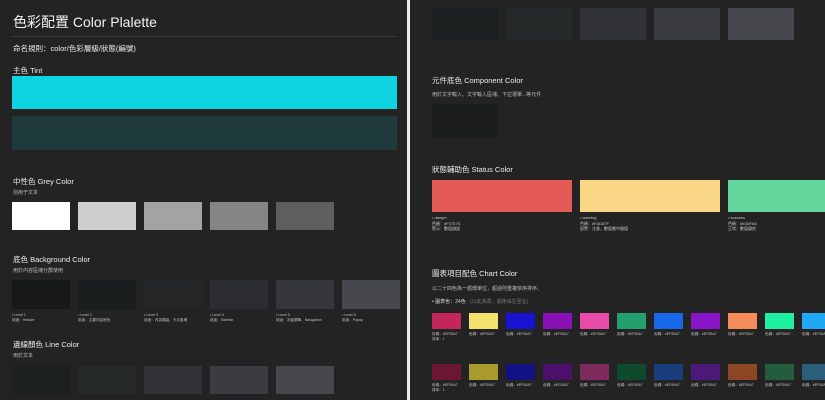 The image size is (825, 400). I want to click on status-label-1: • danger 色碼：#F3757S 警示：數值錯誤, so click(446, 223).